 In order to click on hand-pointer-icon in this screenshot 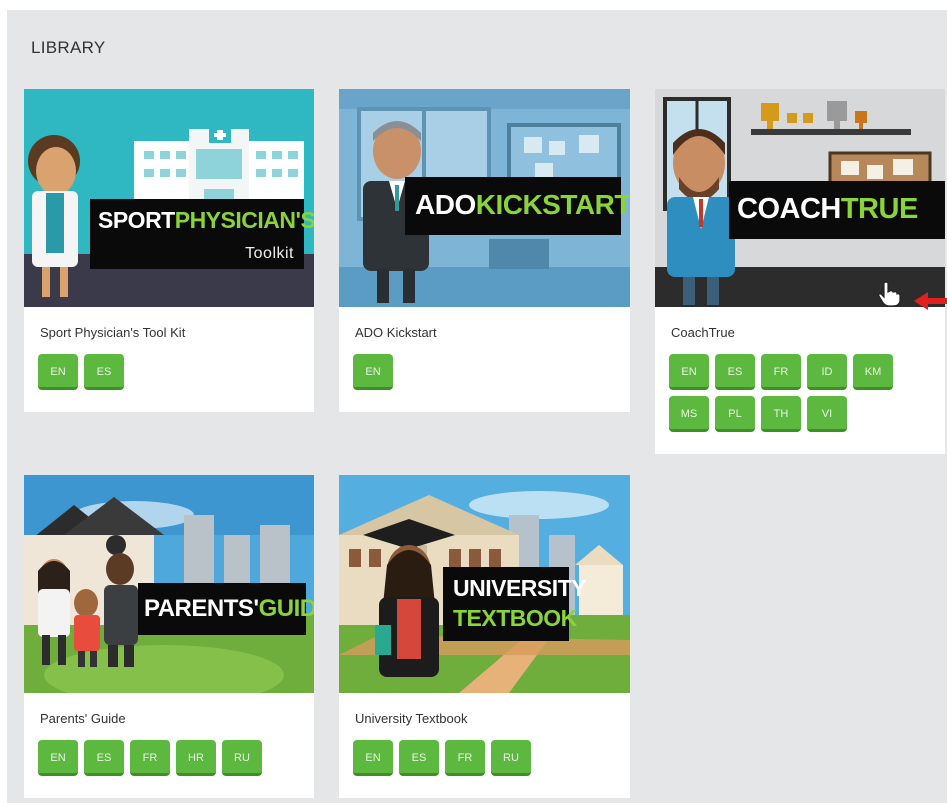, I will do `click(889, 294)`.